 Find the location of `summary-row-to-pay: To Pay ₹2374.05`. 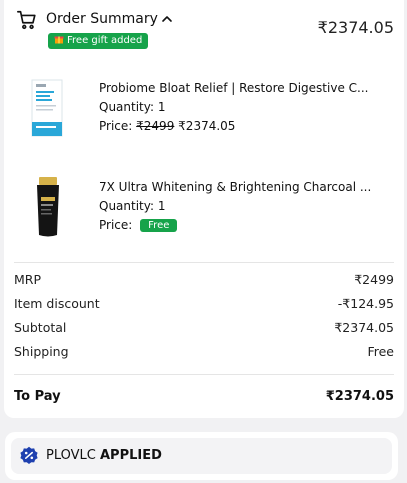

summary-row-to-pay: To Pay ₹2374.05 is located at coordinates (204, 398).